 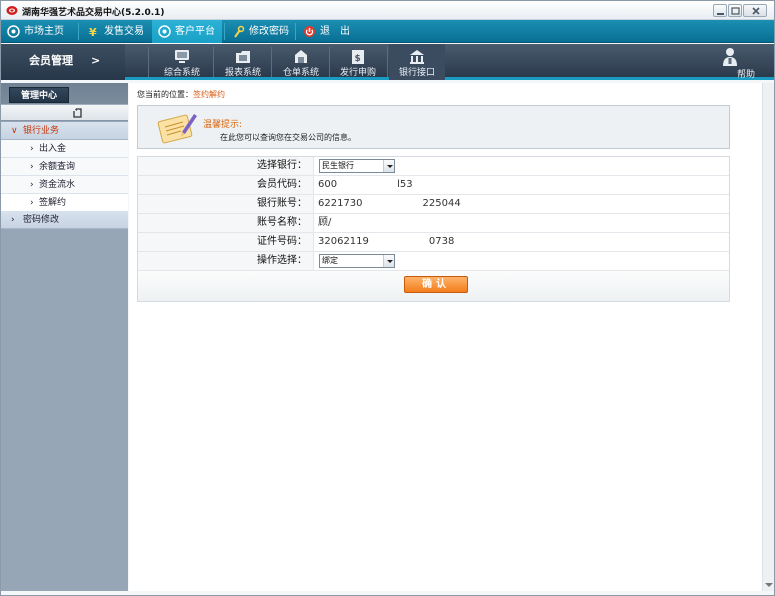 I want to click on sidebar-group-password-change: › 密码修改, so click(x=64, y=220).